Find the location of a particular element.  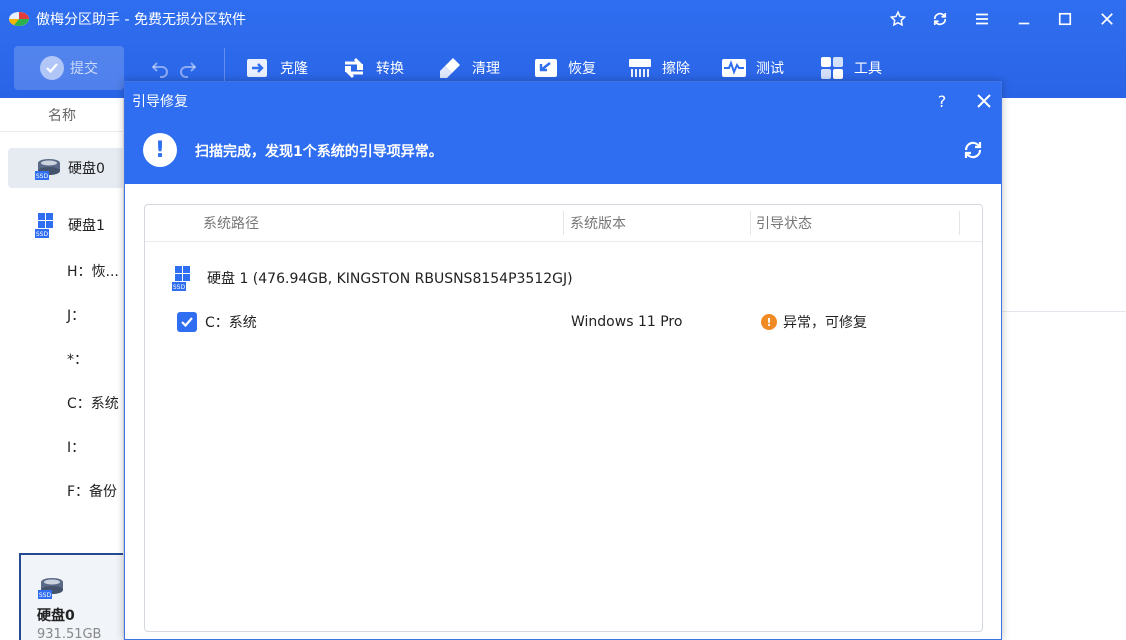

column-header-version: 系统版本 is located at coordinates (598, 224).